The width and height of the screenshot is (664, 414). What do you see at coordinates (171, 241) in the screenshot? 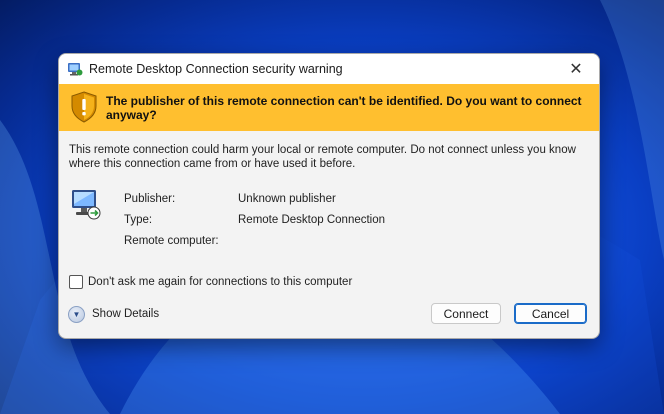
I see `remote-computer-label: Remote computer:` at bounding box center [171, 241].